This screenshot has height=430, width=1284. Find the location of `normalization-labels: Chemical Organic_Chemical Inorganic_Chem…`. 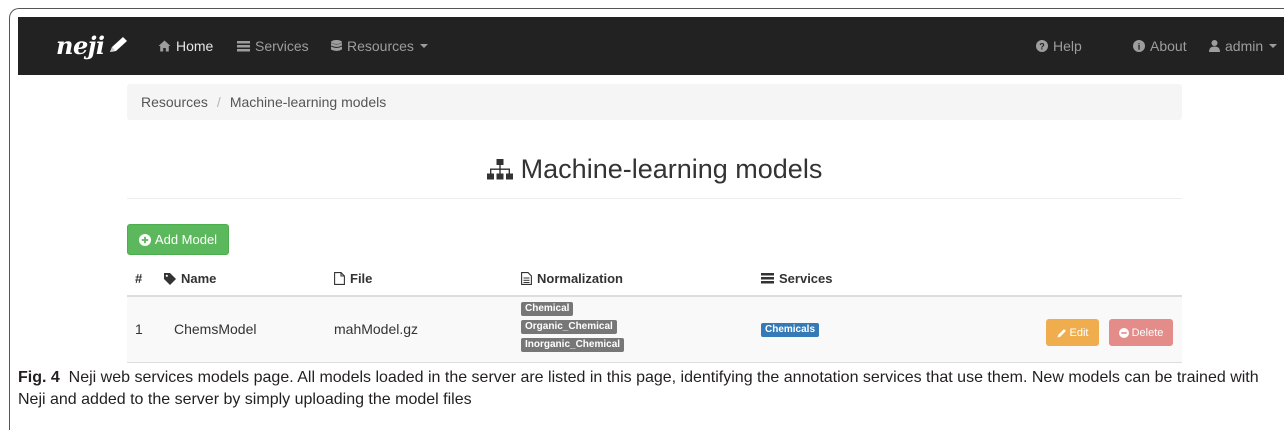

normalization-labels: Chemical Organic_Chemical Inorganic_Chem… is located at coordinates (573, 327).